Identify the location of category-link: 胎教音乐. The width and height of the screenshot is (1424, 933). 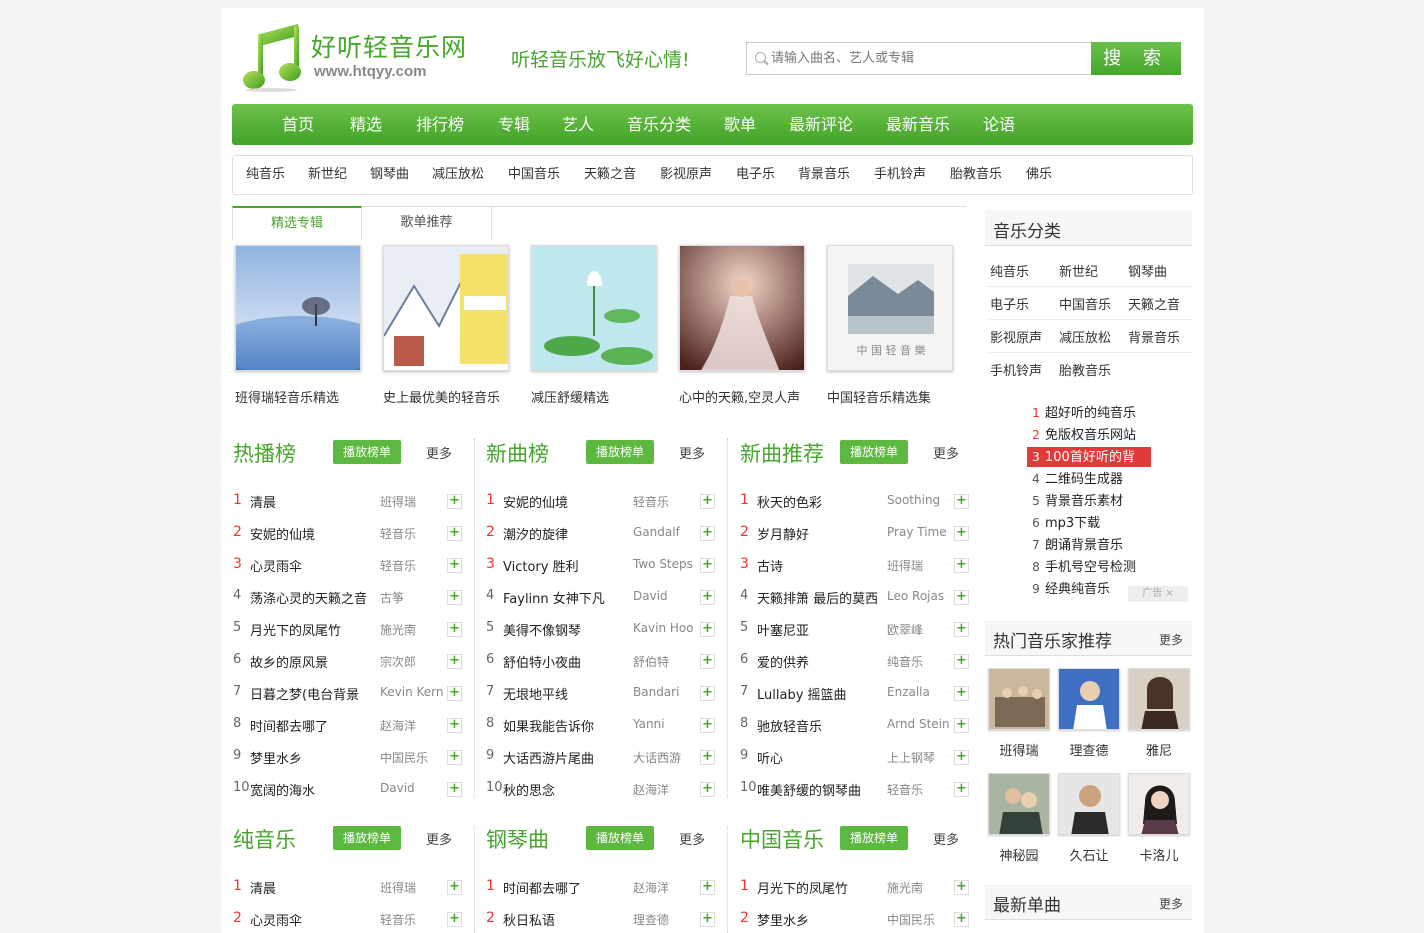
(1085, 369).